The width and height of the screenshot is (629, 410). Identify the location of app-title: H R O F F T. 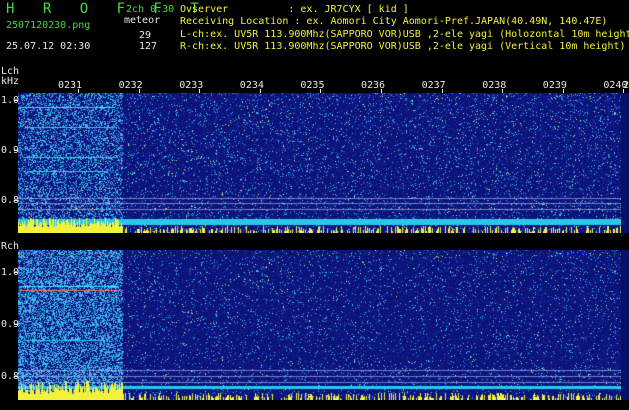
(107, 9).